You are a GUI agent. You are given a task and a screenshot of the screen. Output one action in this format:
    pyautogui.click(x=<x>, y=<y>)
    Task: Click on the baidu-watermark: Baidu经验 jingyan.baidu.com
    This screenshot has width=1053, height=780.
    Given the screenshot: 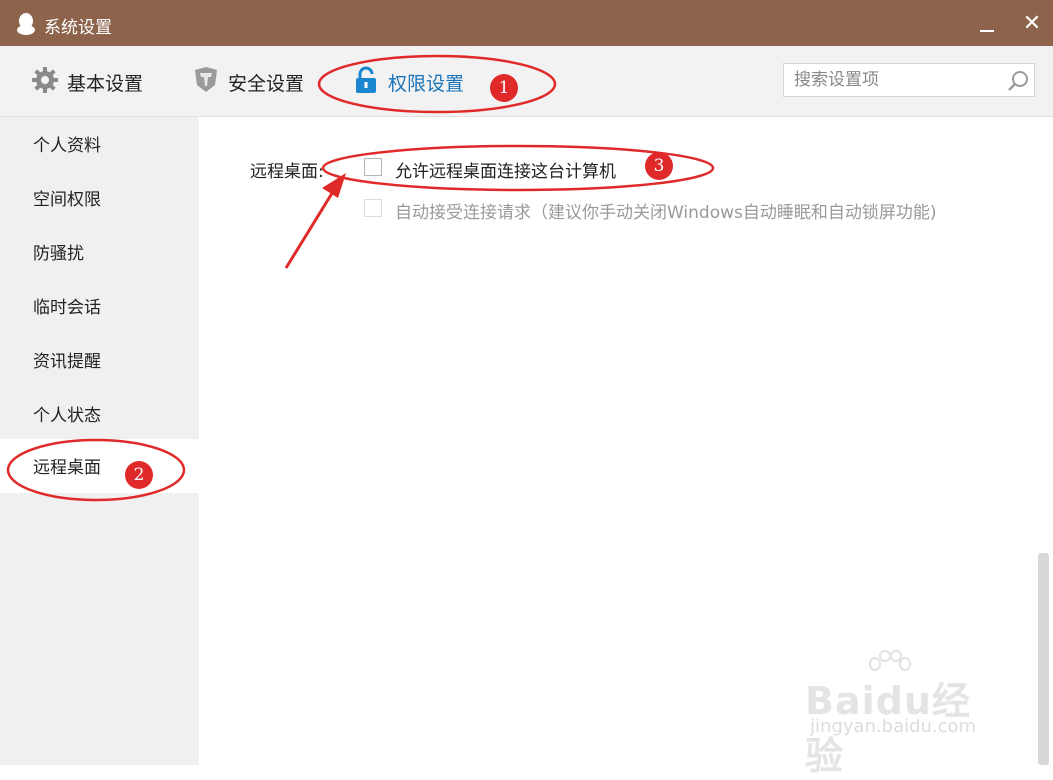 What is the action you would take?
    pyautogui.click(x=905, y=714)
    